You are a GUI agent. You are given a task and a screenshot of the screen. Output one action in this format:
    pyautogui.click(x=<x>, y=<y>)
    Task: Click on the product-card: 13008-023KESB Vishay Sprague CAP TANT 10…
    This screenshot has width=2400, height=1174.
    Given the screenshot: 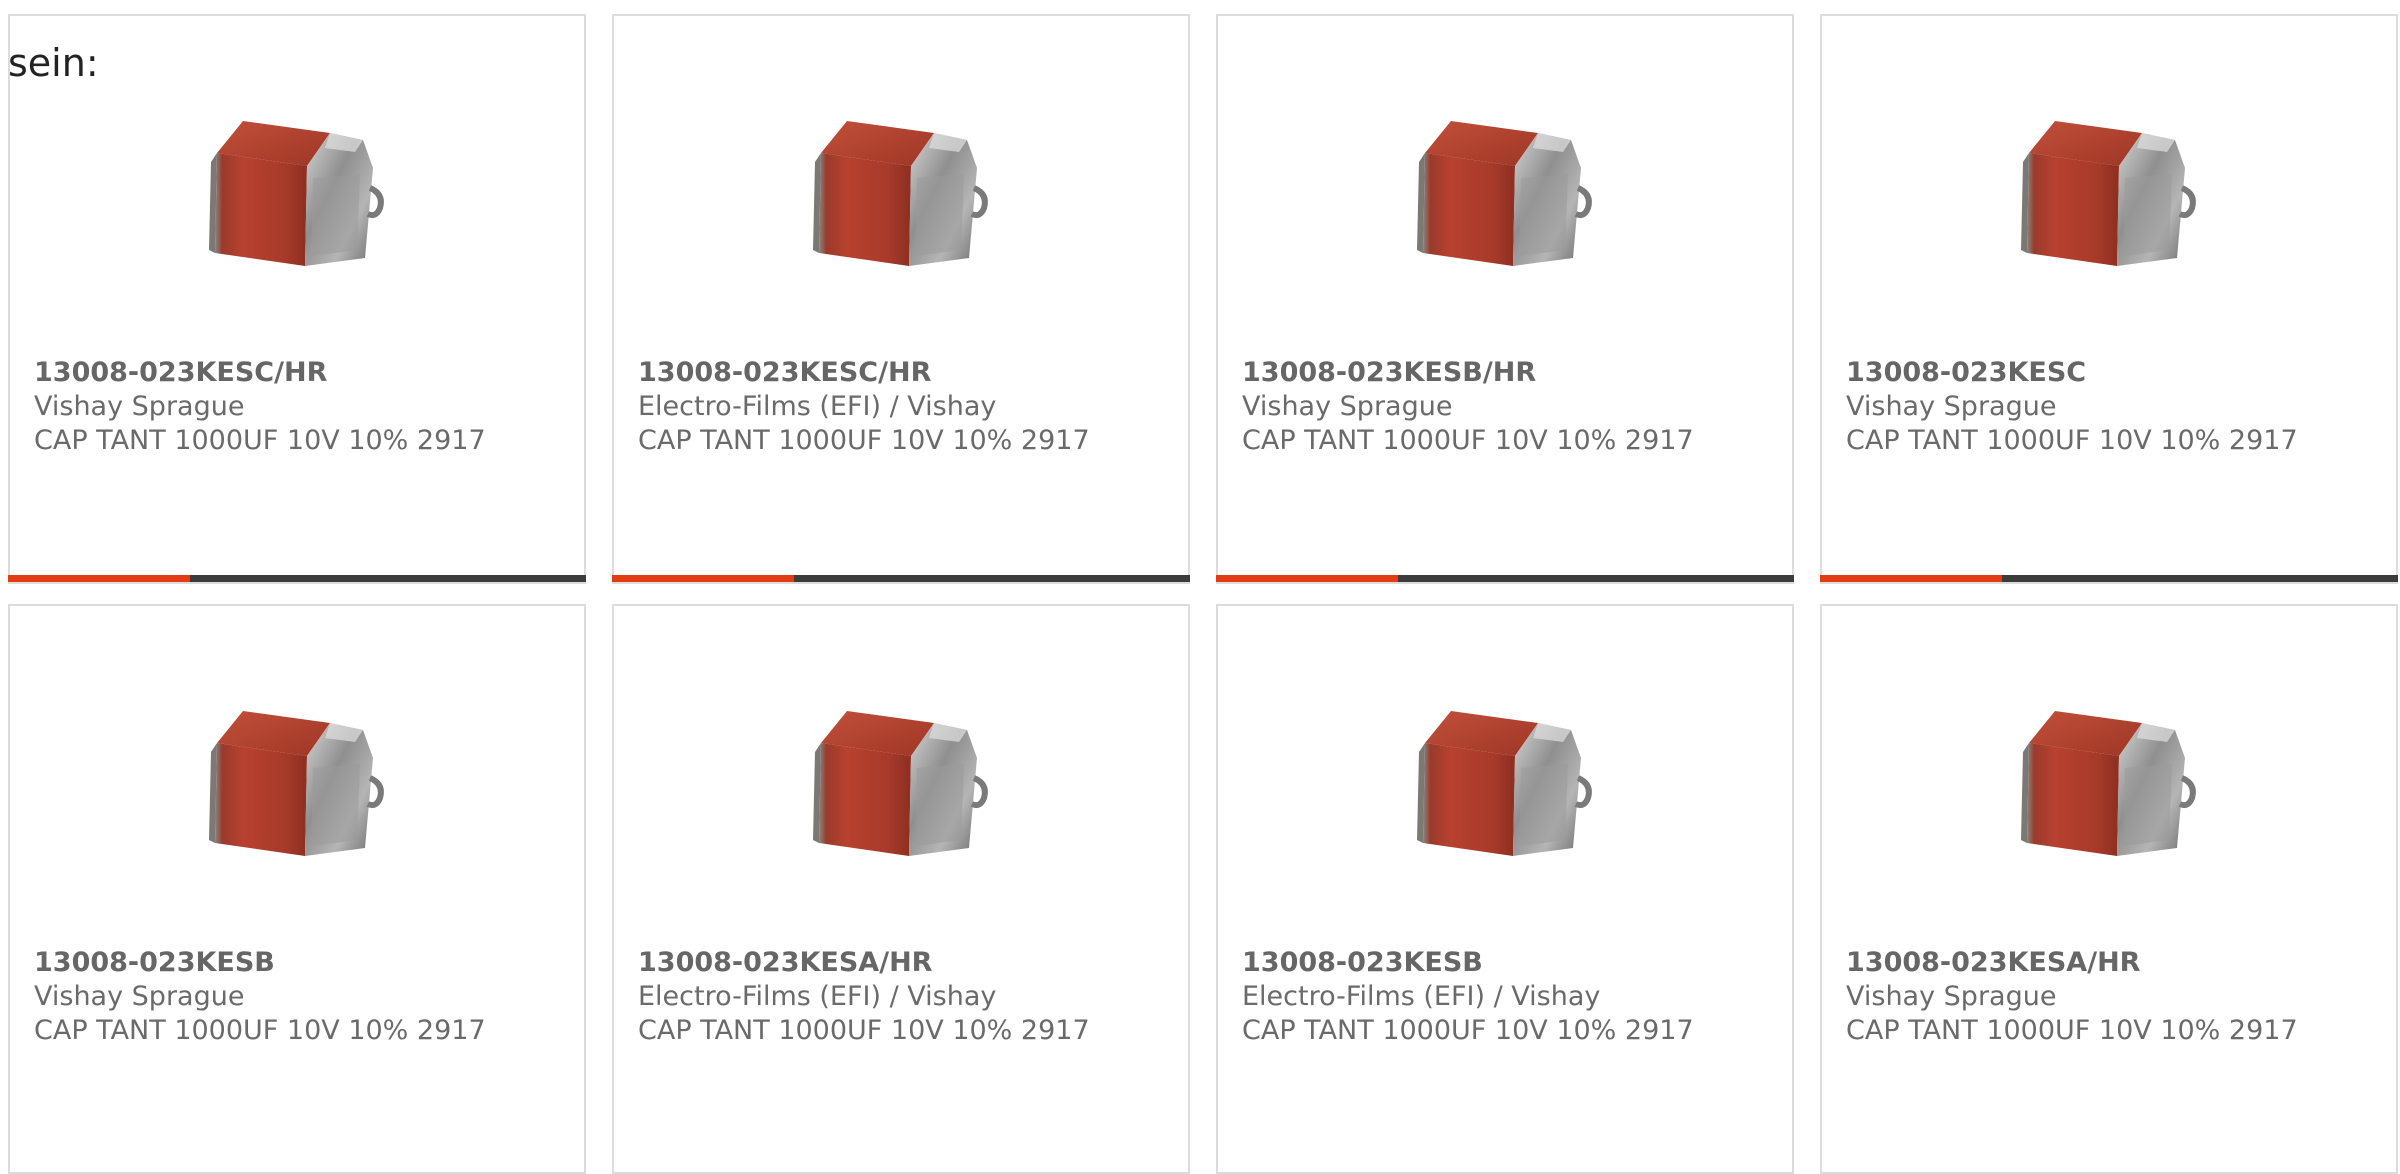 What is the action you would take?
    pyautogui.click(x=297, y=889)
    